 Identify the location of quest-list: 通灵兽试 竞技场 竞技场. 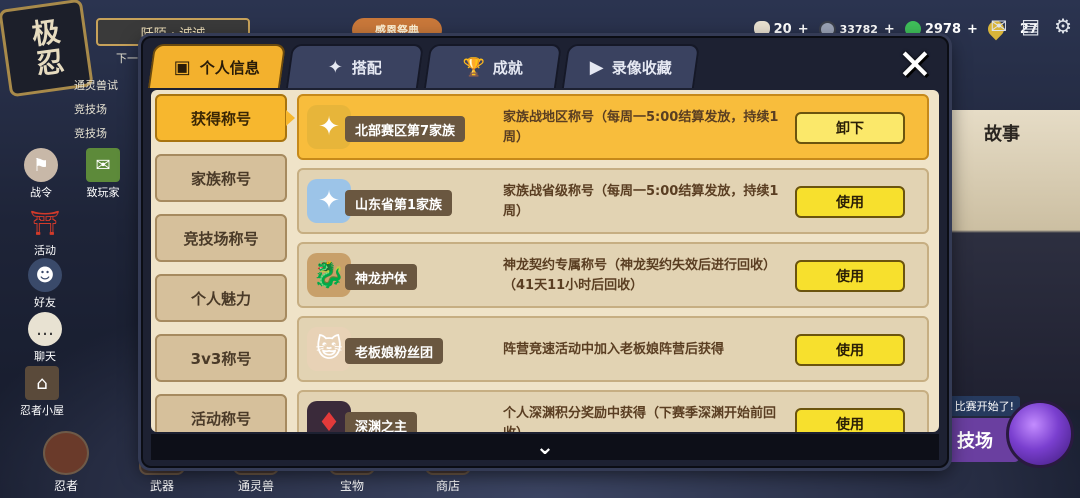
(96, 110).